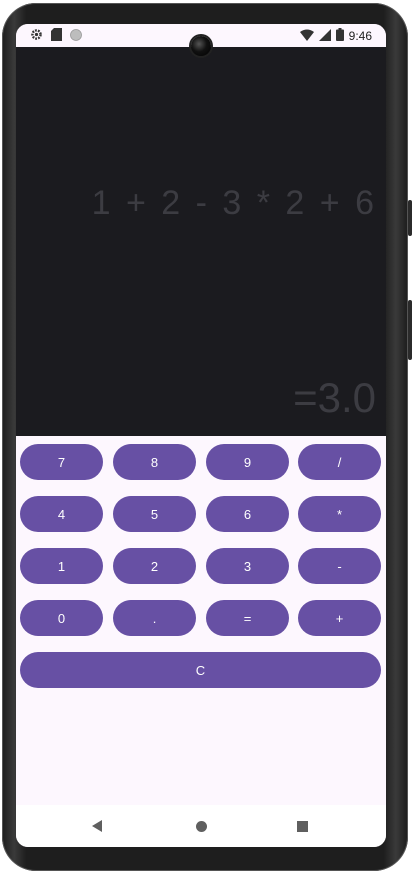  I want to click on key-9: 9, so click(247, 462).